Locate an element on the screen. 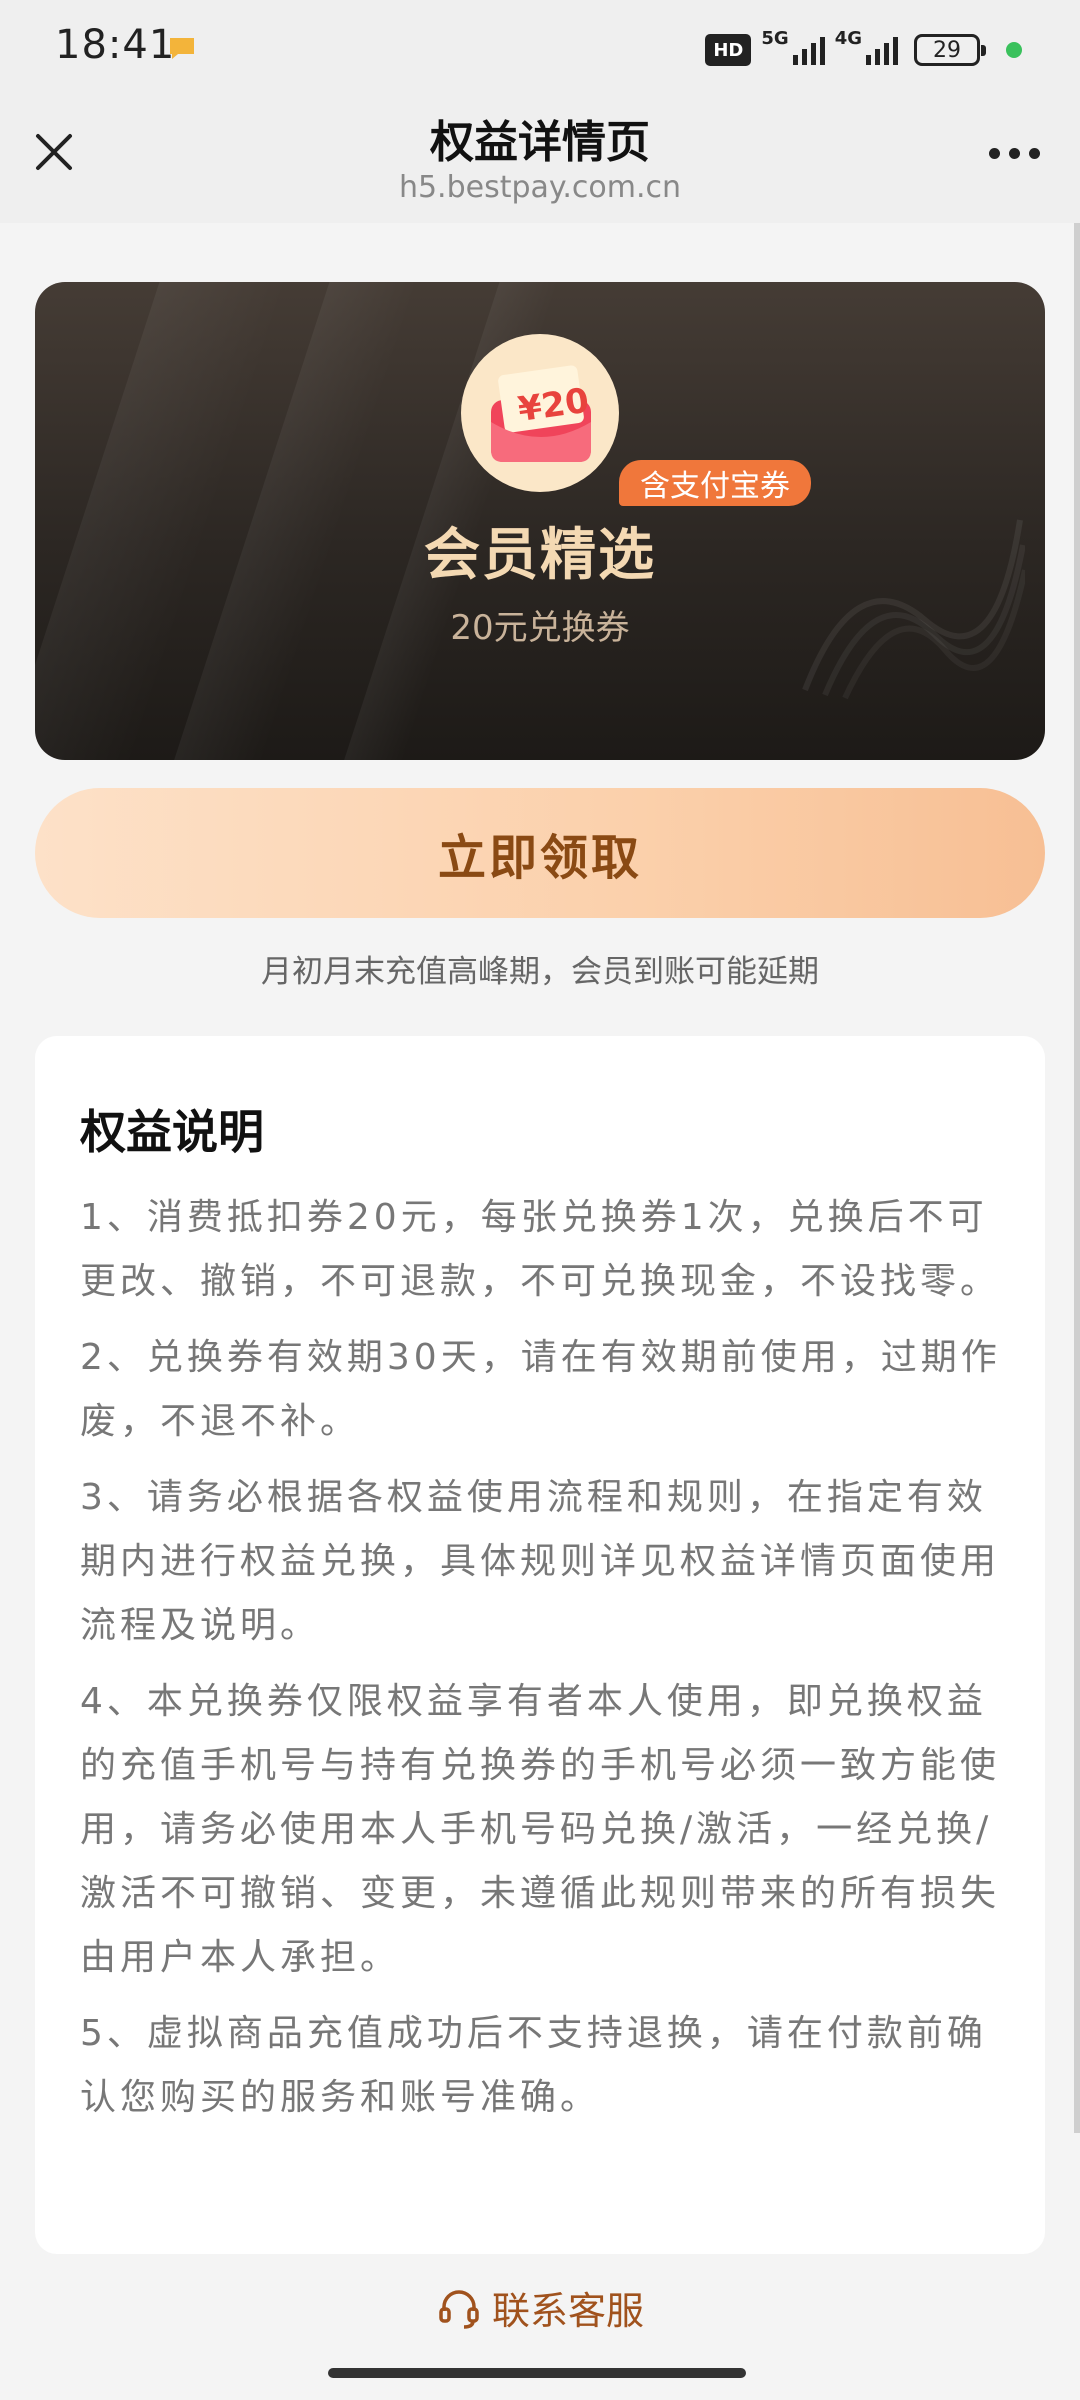  home-indicator is located at coordinates (537, 2373).